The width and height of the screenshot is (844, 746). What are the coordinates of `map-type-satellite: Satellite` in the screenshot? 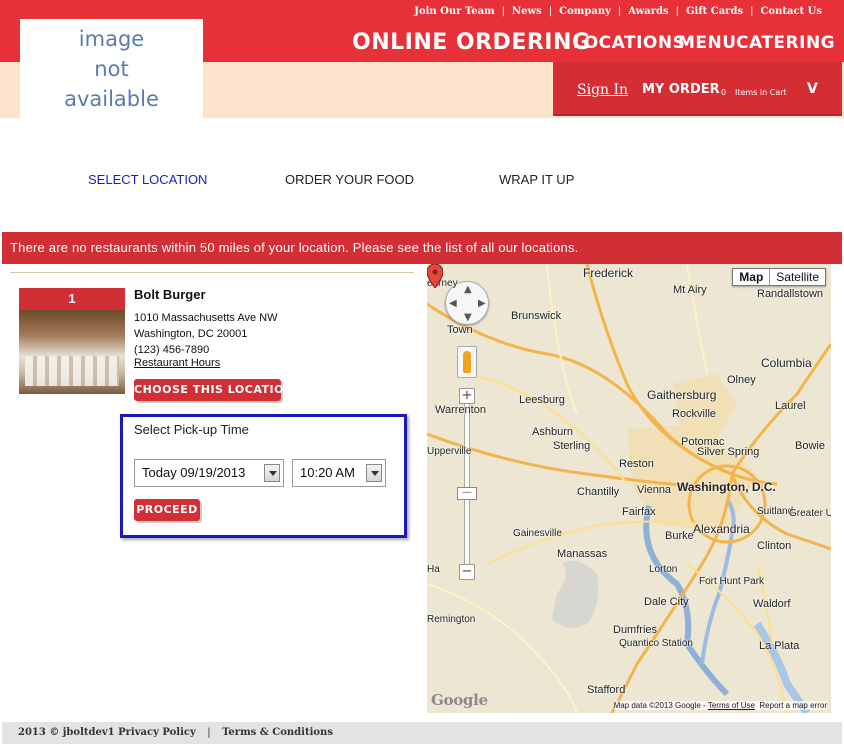 It's located at (797, 277).